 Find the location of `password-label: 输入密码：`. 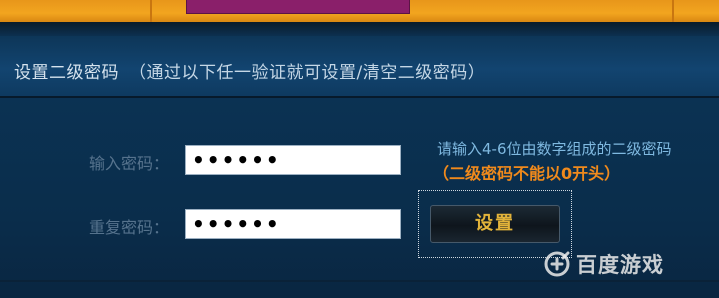

password-label: 输入密码： is located at coordinates (129, 163).